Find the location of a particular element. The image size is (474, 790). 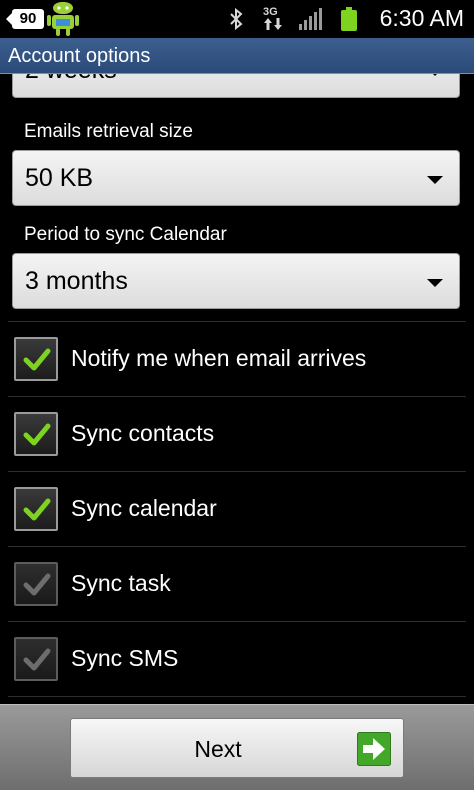

signal-icon is located at coordinates (310, 19).